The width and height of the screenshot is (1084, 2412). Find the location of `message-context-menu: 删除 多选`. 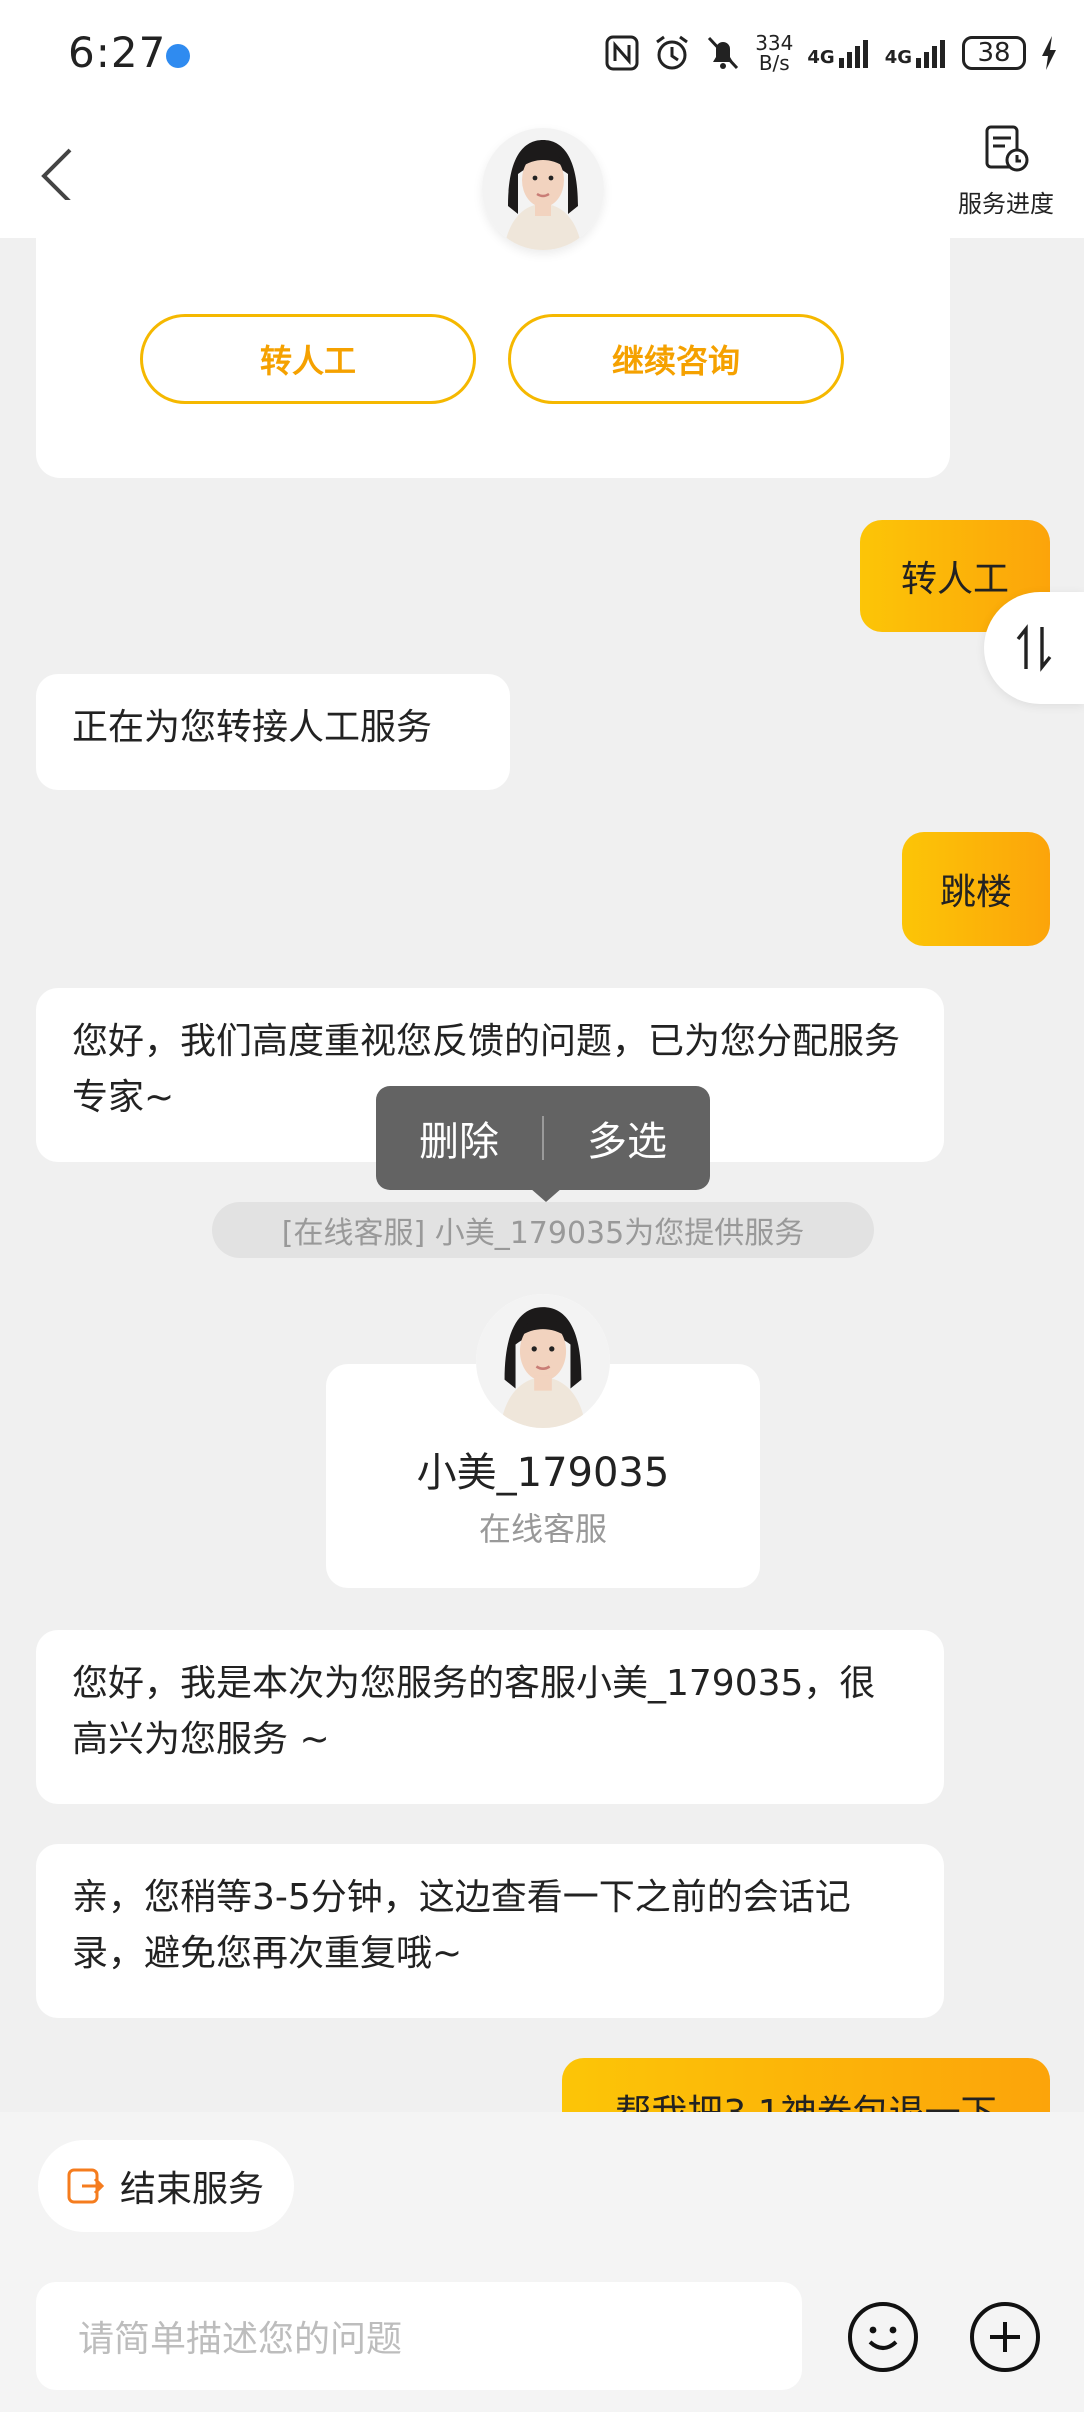

message-context-menu: 删除 多选 is located at coordinates (543, 1138).